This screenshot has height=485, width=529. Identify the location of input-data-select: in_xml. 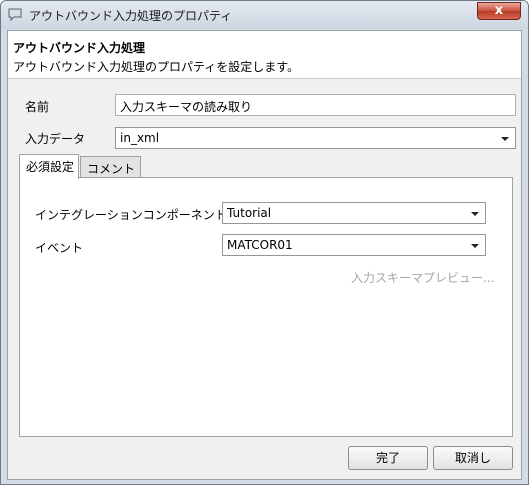
(315, 138).